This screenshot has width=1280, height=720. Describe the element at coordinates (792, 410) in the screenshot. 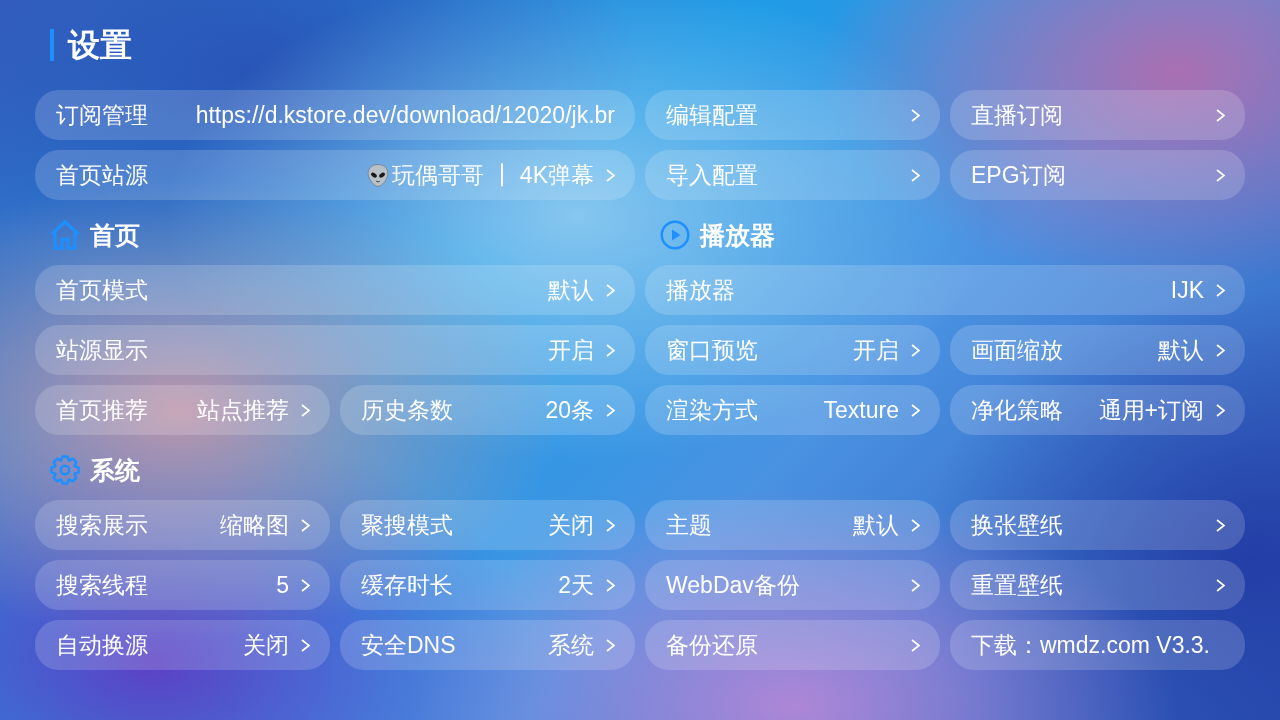

I see `setting-item: 渲染方式 Texture` at that location.